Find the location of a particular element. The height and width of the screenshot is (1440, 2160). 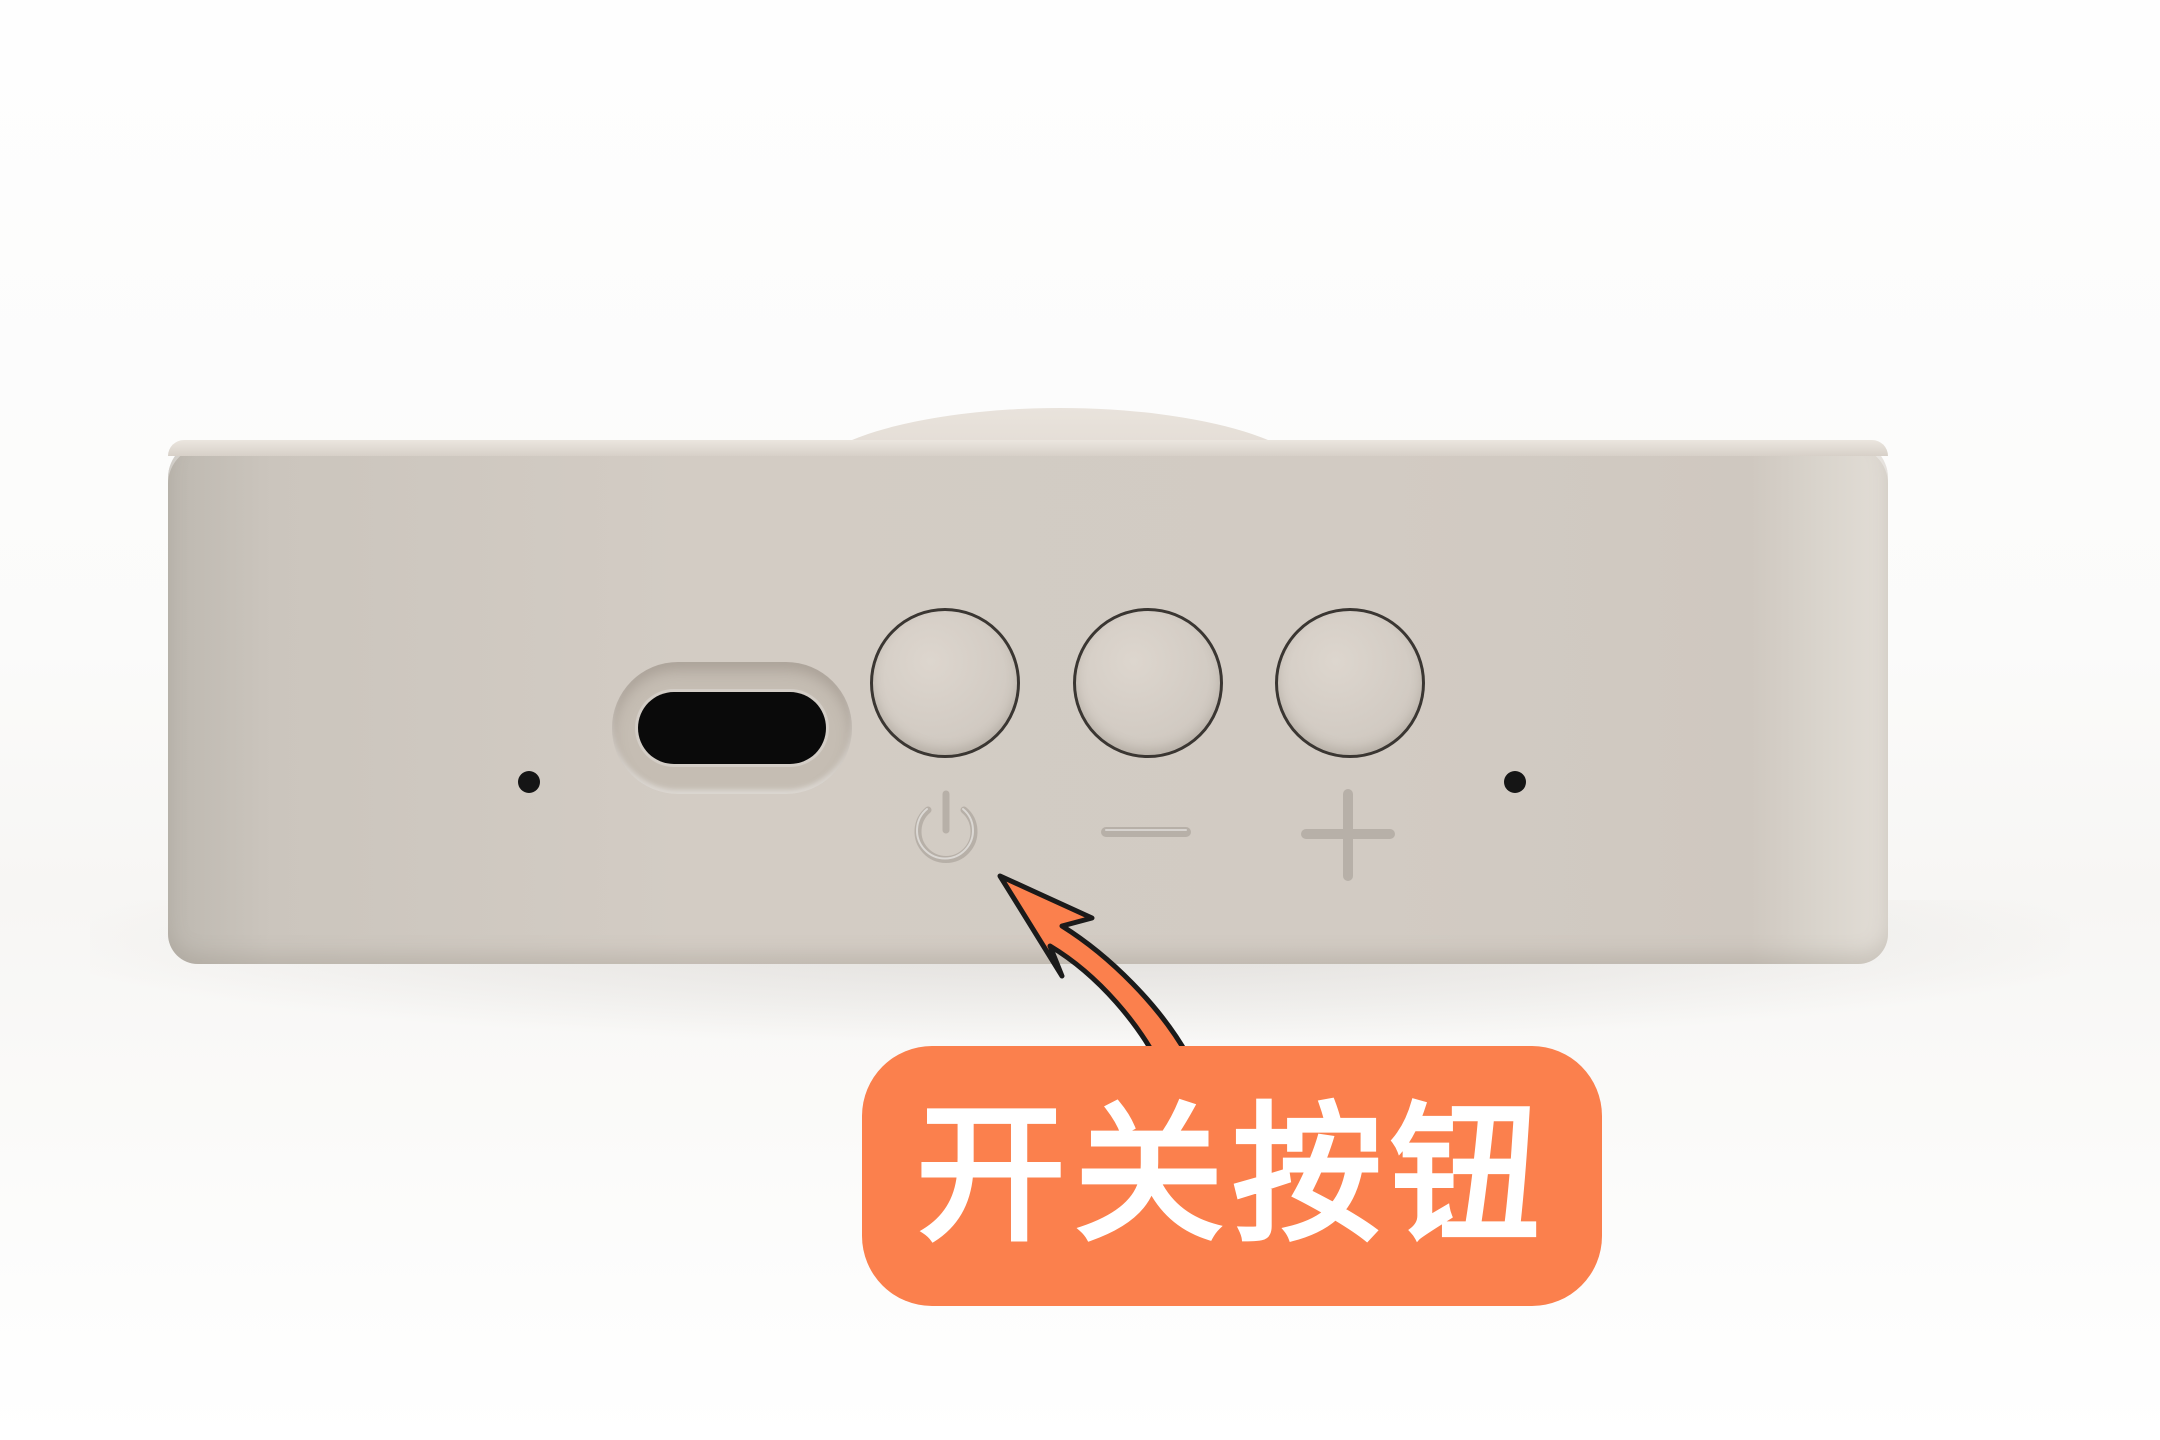

callout-arrow is located at coordinates (1094, 971).